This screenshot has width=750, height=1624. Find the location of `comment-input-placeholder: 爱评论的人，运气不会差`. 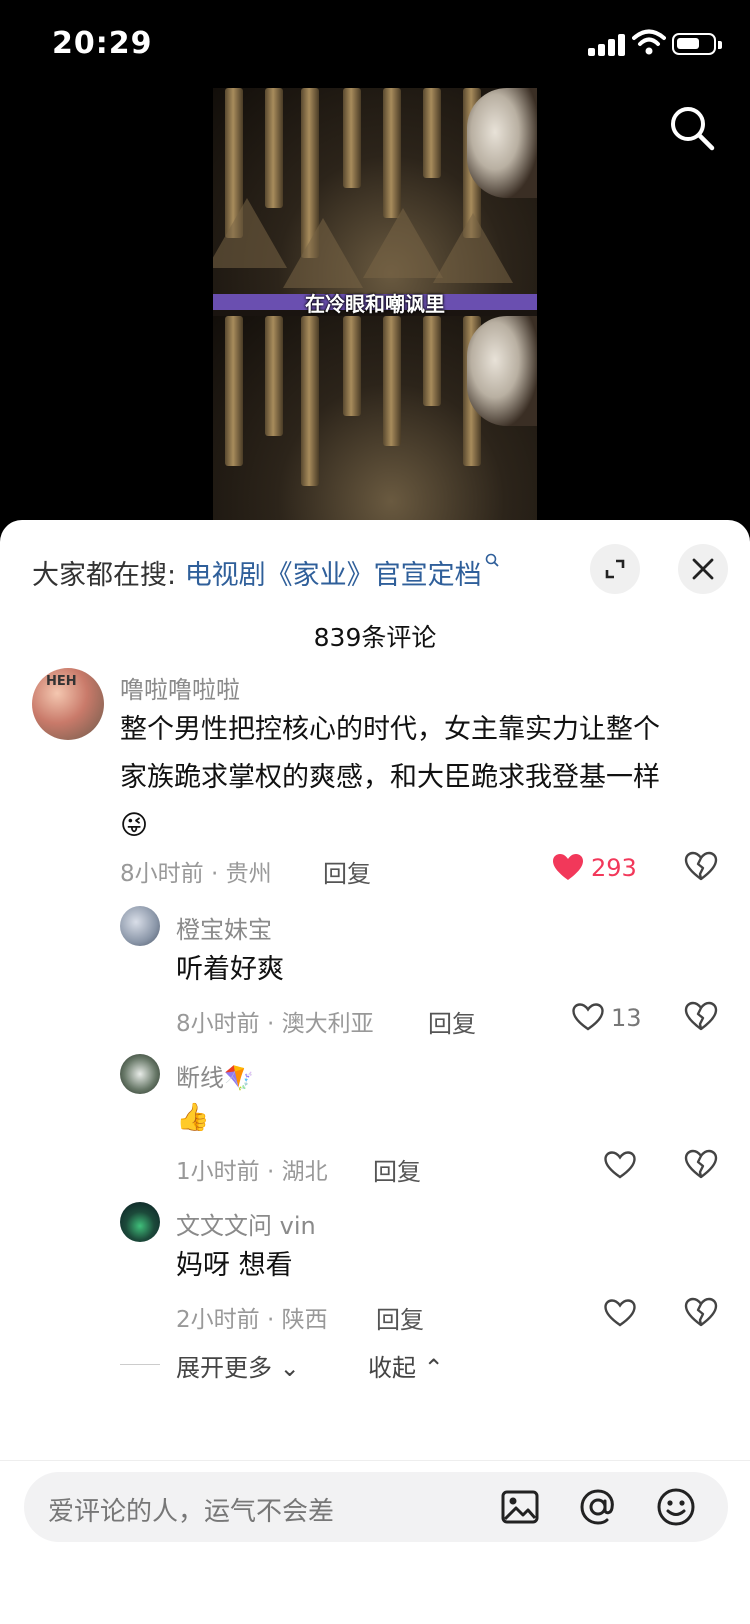

comment-input-placeholder: 爱评论的人，运气不会差 is located at coordinates (191, 1512).